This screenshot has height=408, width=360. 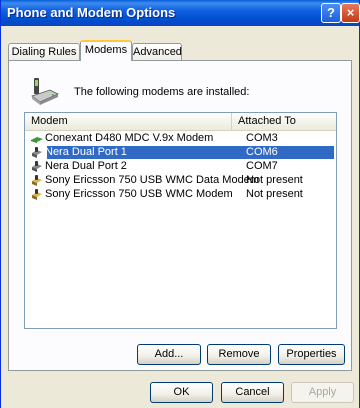 What do you see at coordinates (129, 138) in the screenshot?
I see `modem-name: Conexant D480 MDC V.9x Modem` at bounding box center [129, 138].